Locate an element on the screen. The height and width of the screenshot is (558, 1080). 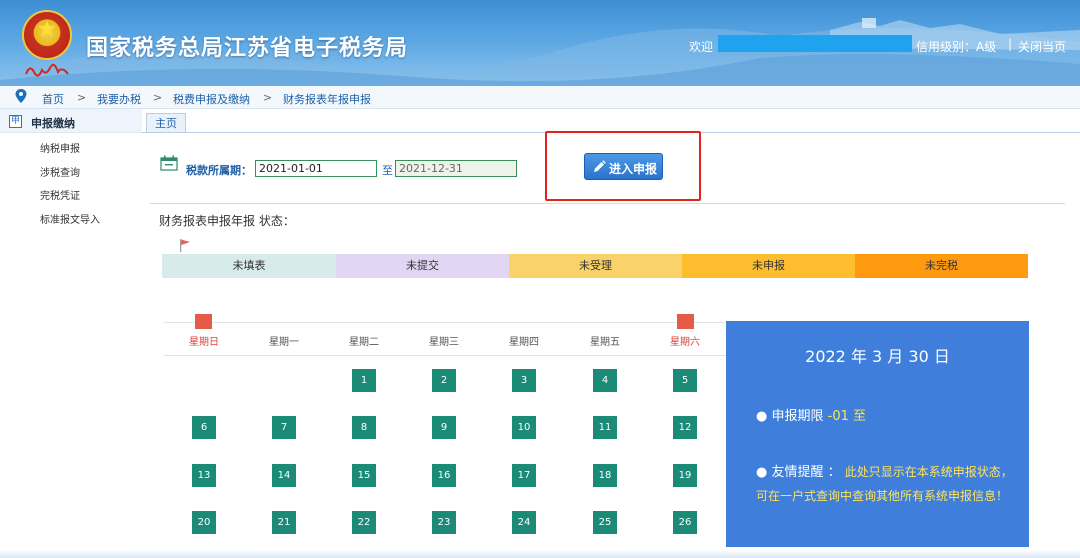
sidebar-item-tax-query: 涉税查询 is located at coordinates (60, 171).